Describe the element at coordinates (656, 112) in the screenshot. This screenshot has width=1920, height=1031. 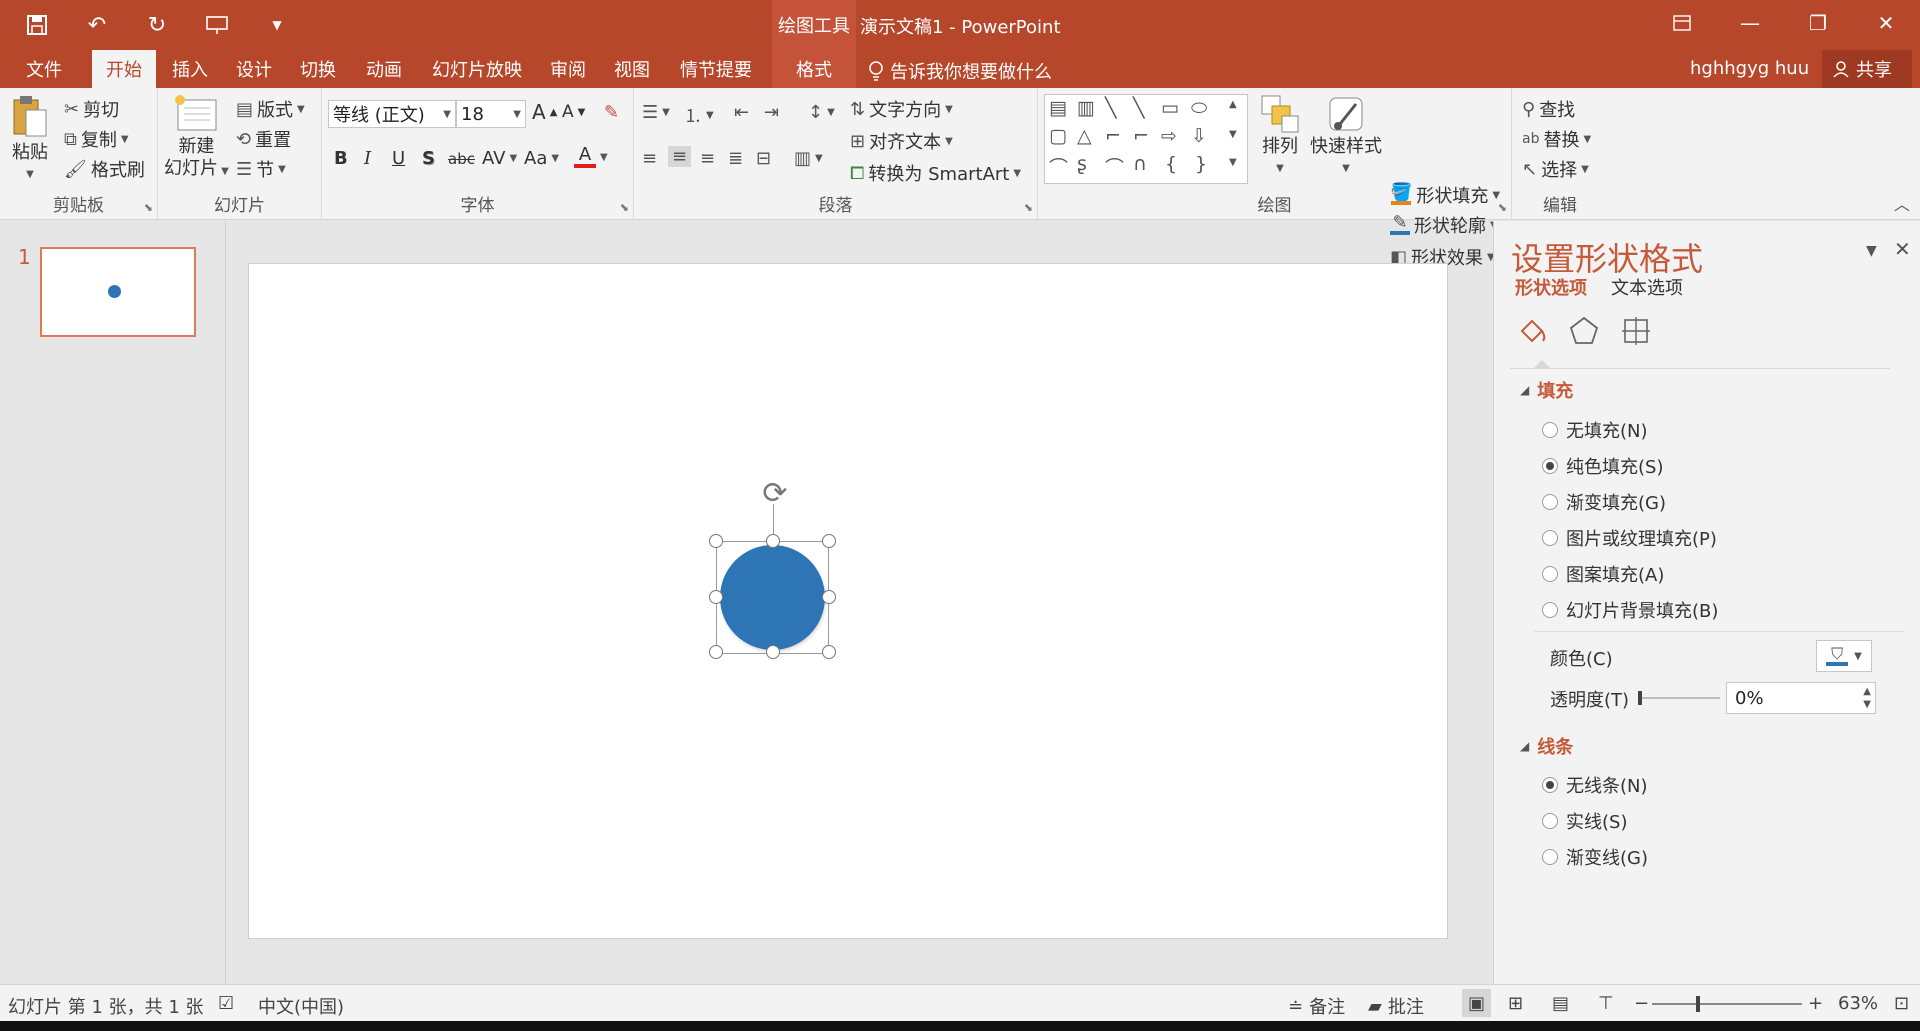
I see `bullets-button: ☰ ▼` at that location.